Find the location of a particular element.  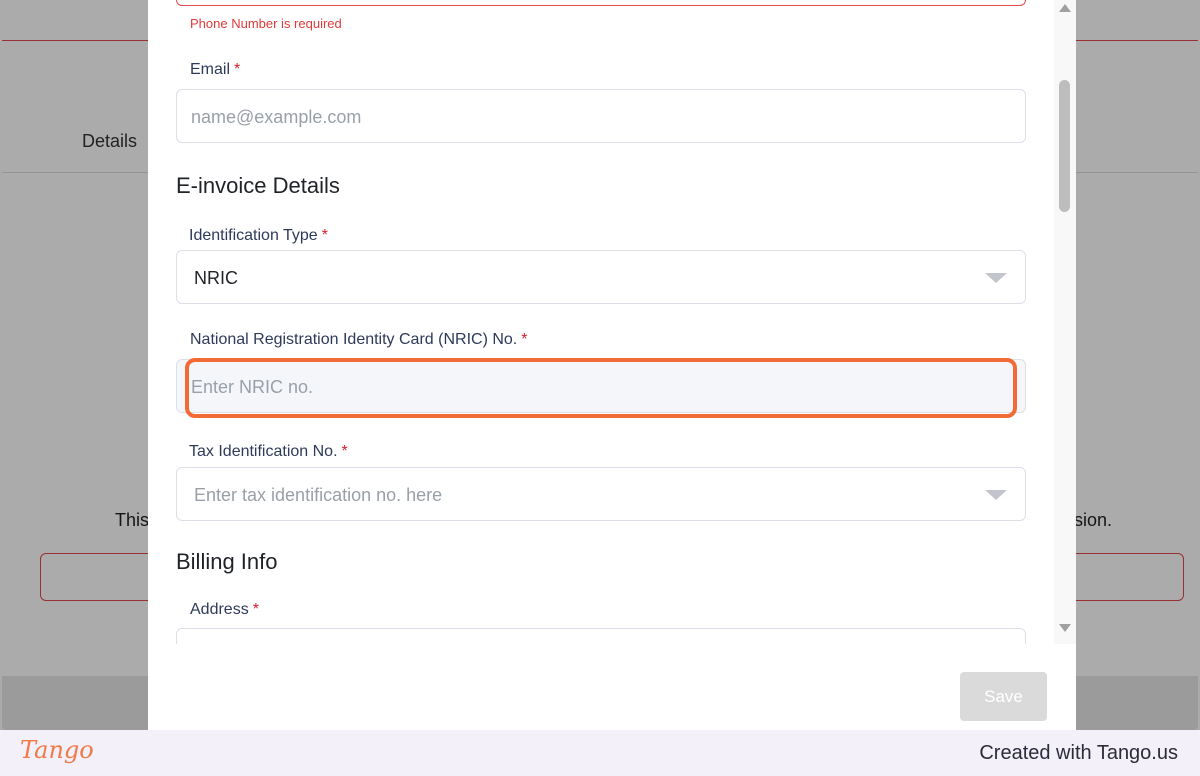

identification-type-label-text: Identification Type is located at coordinates (253, 235).